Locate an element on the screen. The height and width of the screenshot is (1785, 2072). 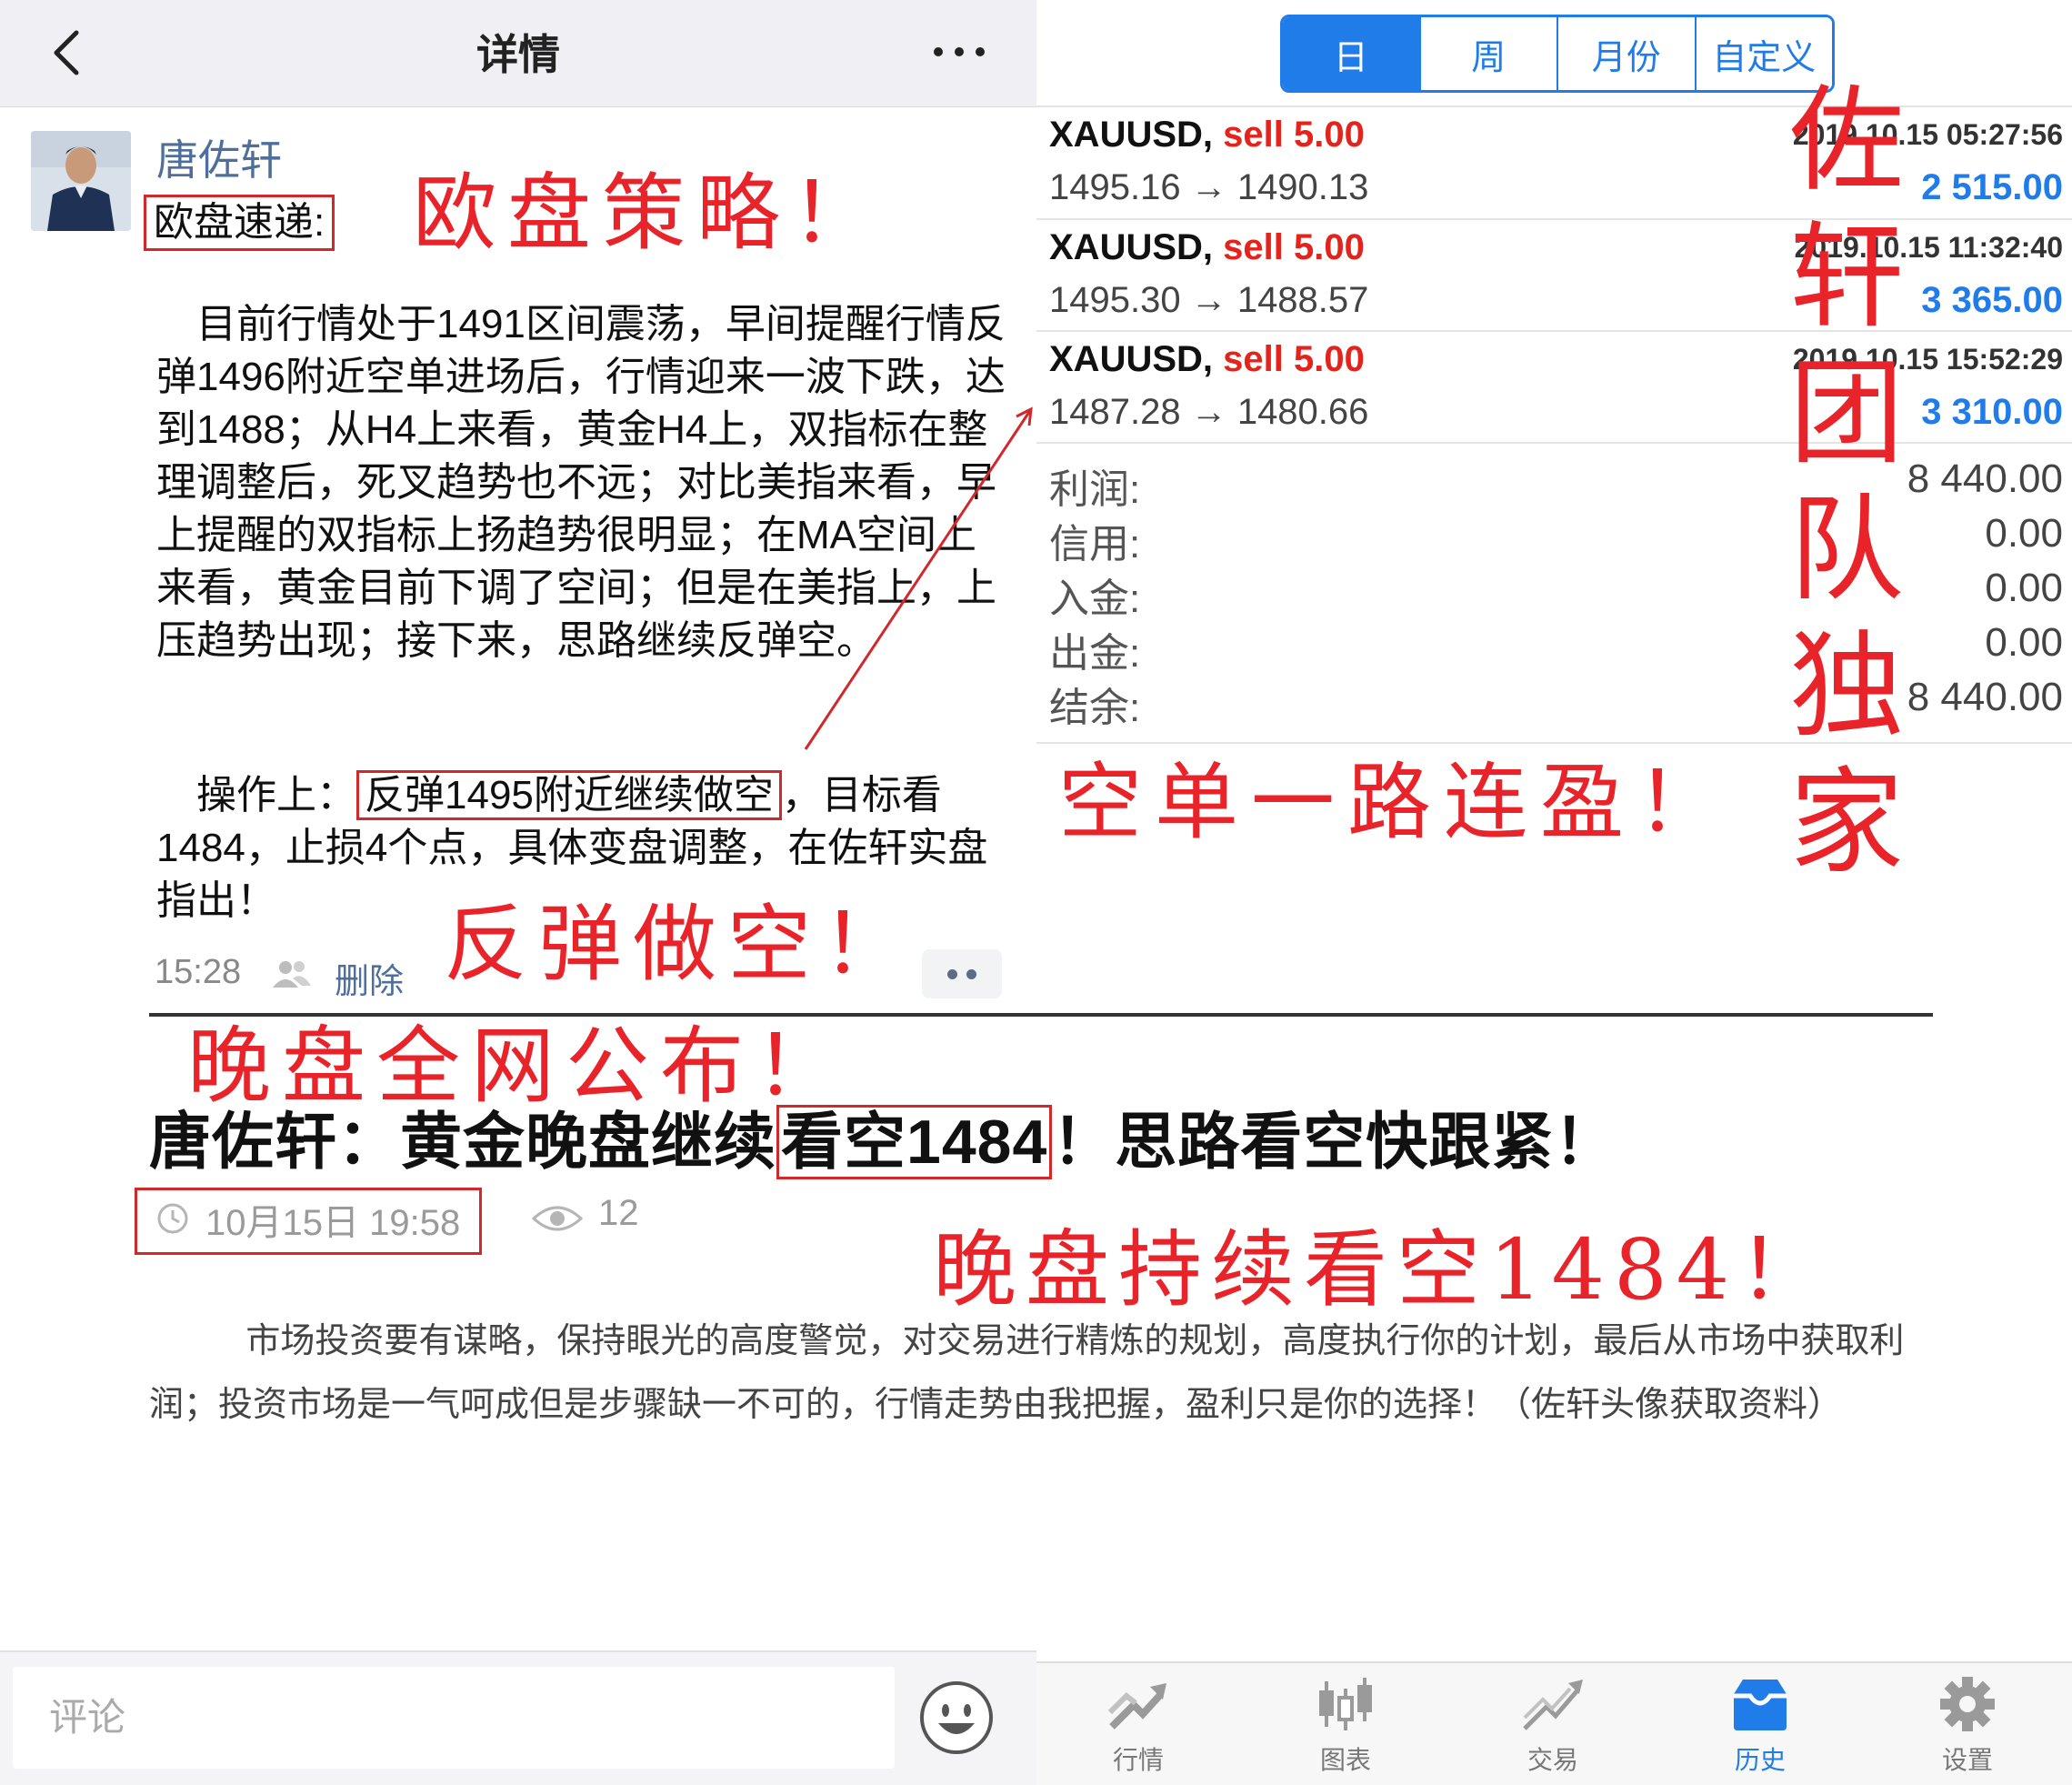
comment-input: 评论 is located at coordinates (454, 1718).